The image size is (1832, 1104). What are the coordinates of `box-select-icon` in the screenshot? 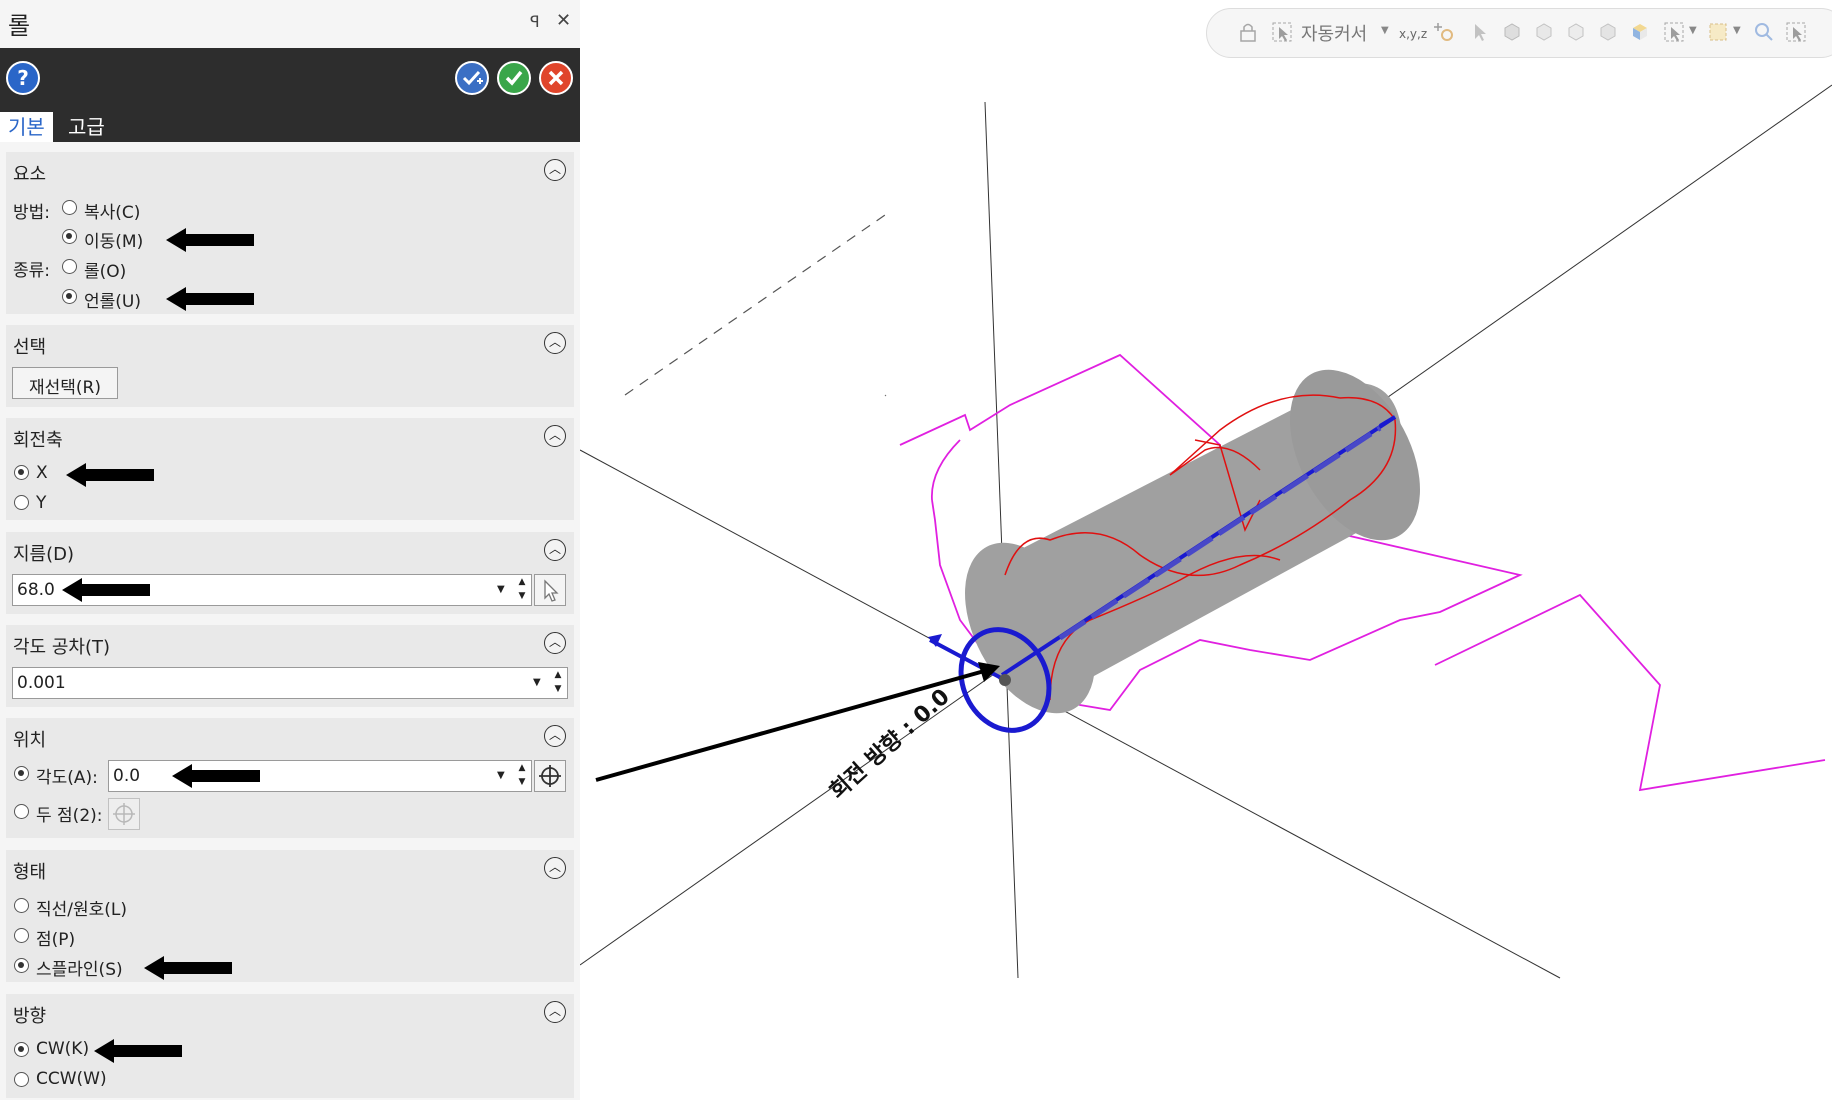 It's located at (1674, 32).